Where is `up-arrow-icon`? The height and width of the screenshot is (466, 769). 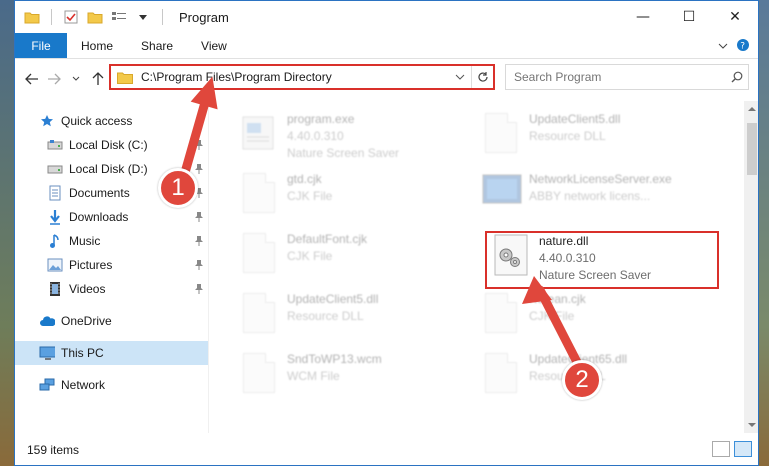
up-arrow-icon is located at coordinates (98, 79).